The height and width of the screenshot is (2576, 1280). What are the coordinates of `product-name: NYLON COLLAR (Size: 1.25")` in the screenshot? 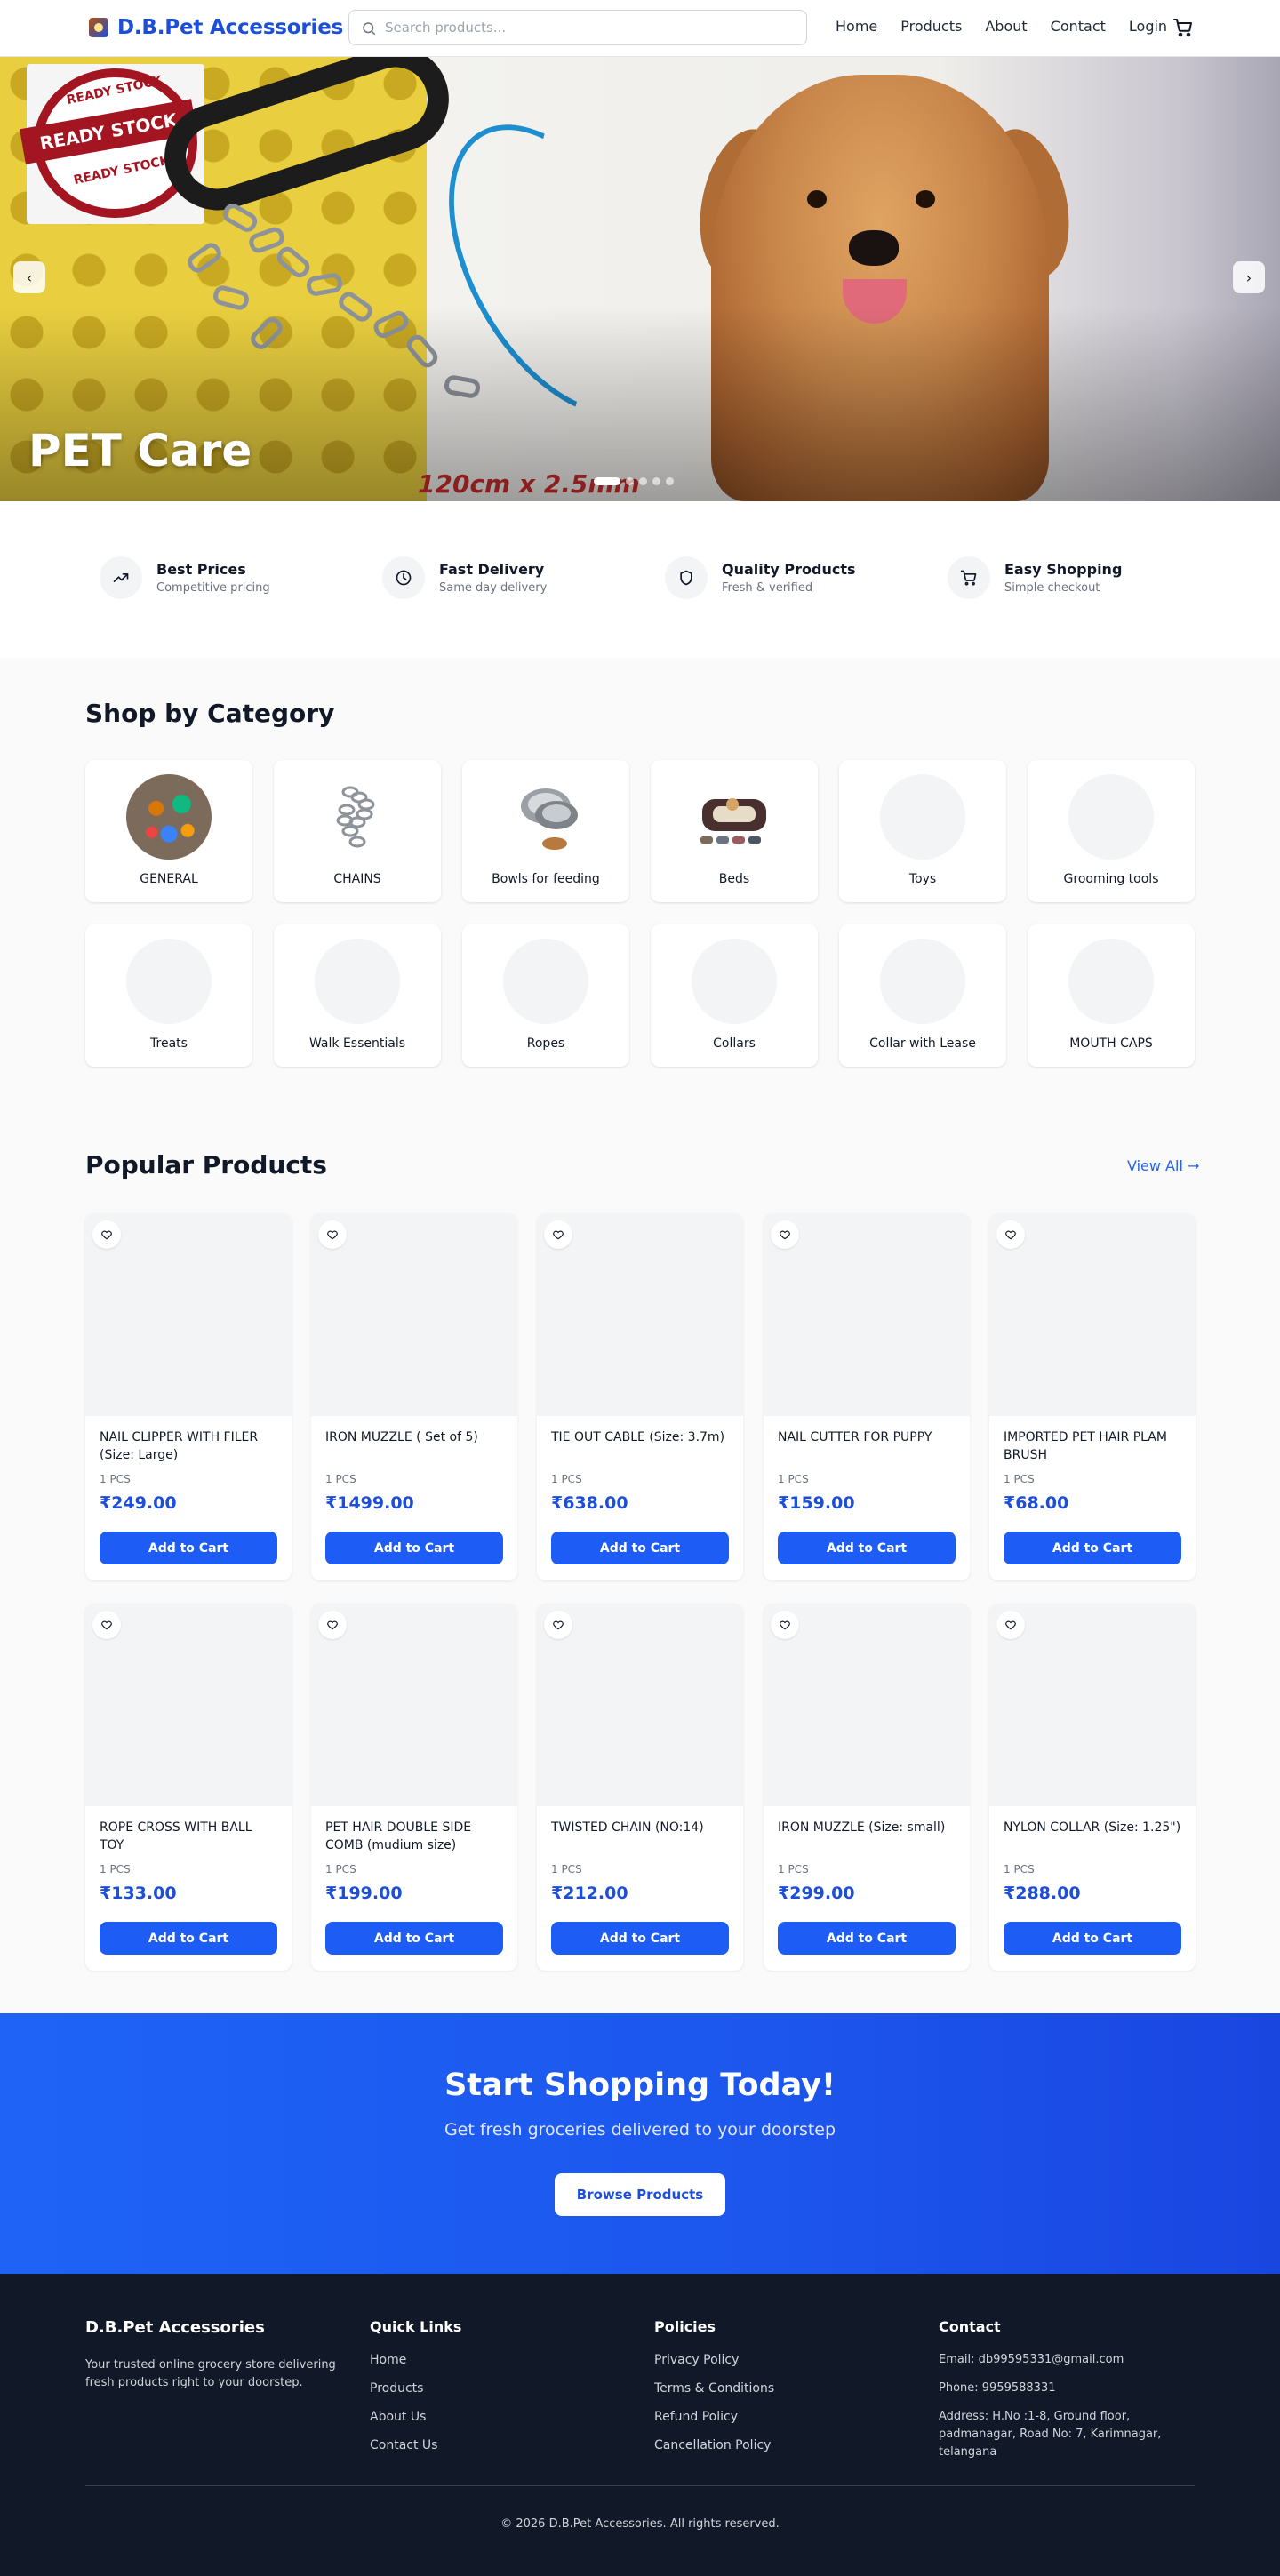 It's located at (1092, 1827).